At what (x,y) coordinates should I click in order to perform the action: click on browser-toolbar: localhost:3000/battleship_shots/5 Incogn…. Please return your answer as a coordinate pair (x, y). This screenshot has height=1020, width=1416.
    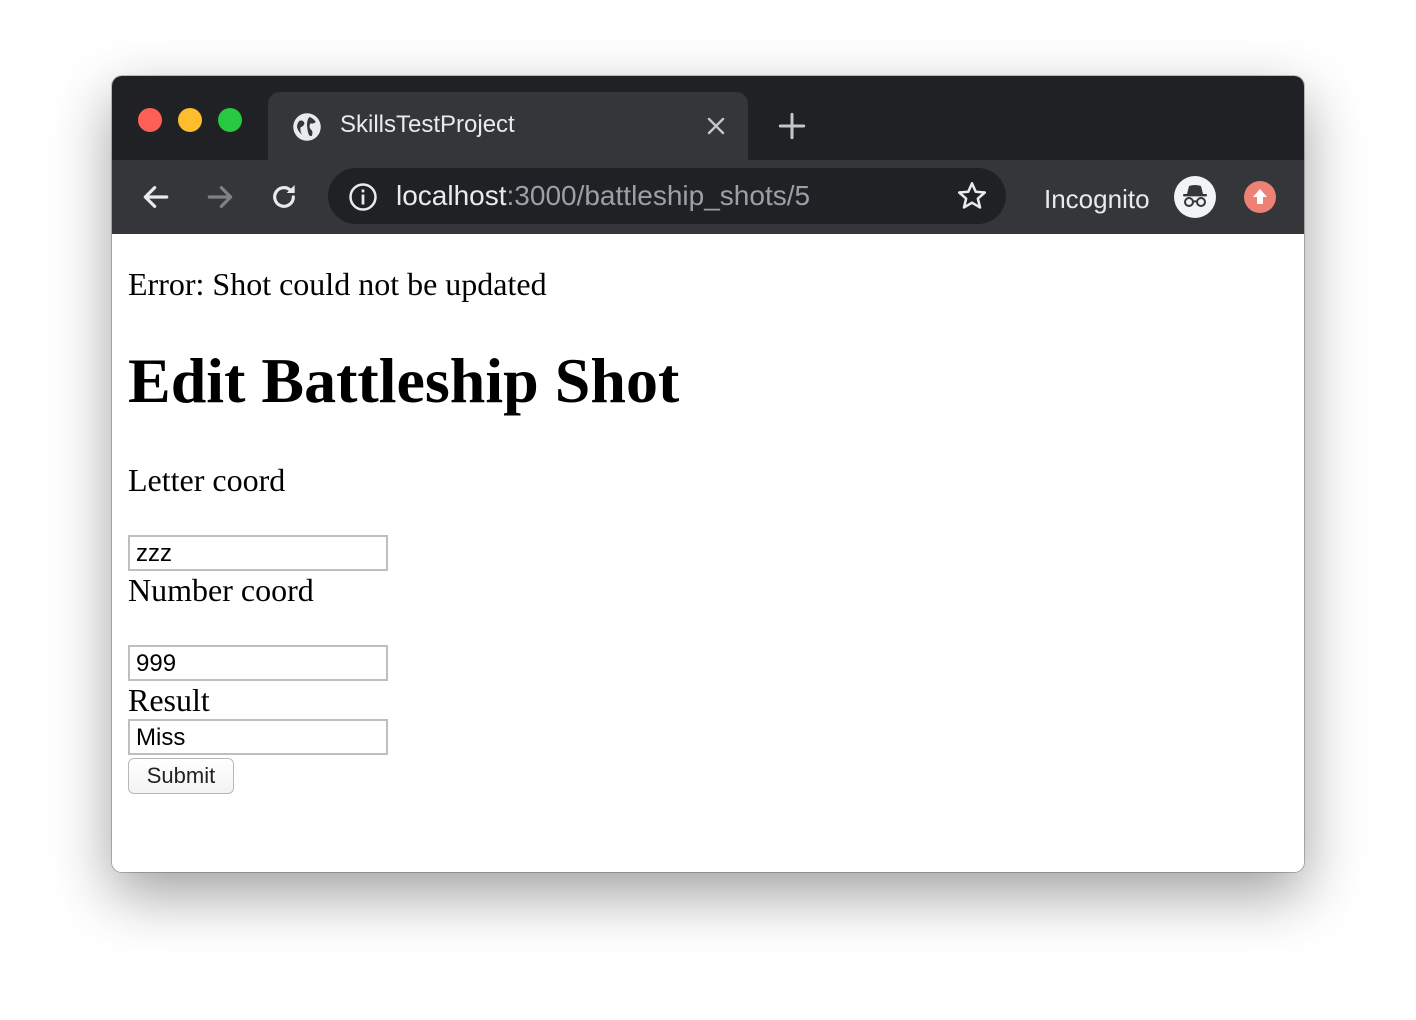
    Looking at the image, I should click on (708, 197).